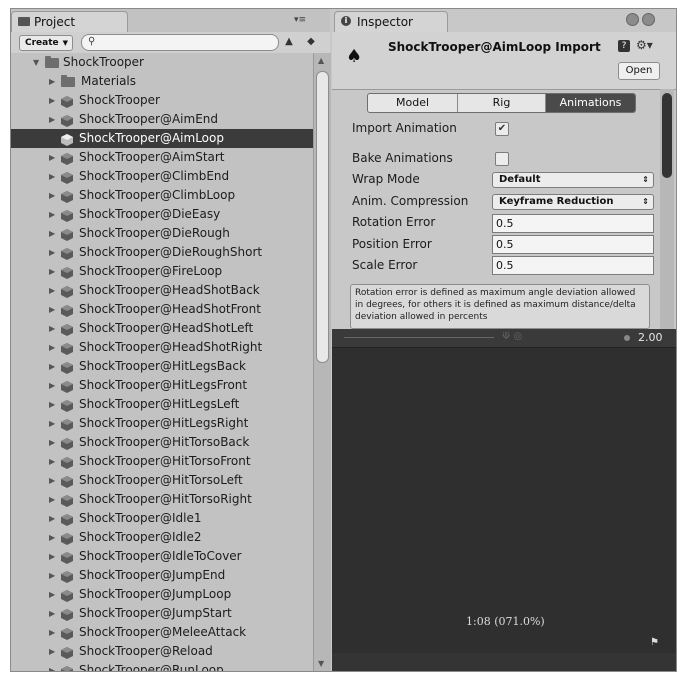  What do you see at coordinates (162, 233) in the screenshot?
I see `tree-item-asset: ▶ ShockTrooper@DieRough` at bounding box center [162, 233].